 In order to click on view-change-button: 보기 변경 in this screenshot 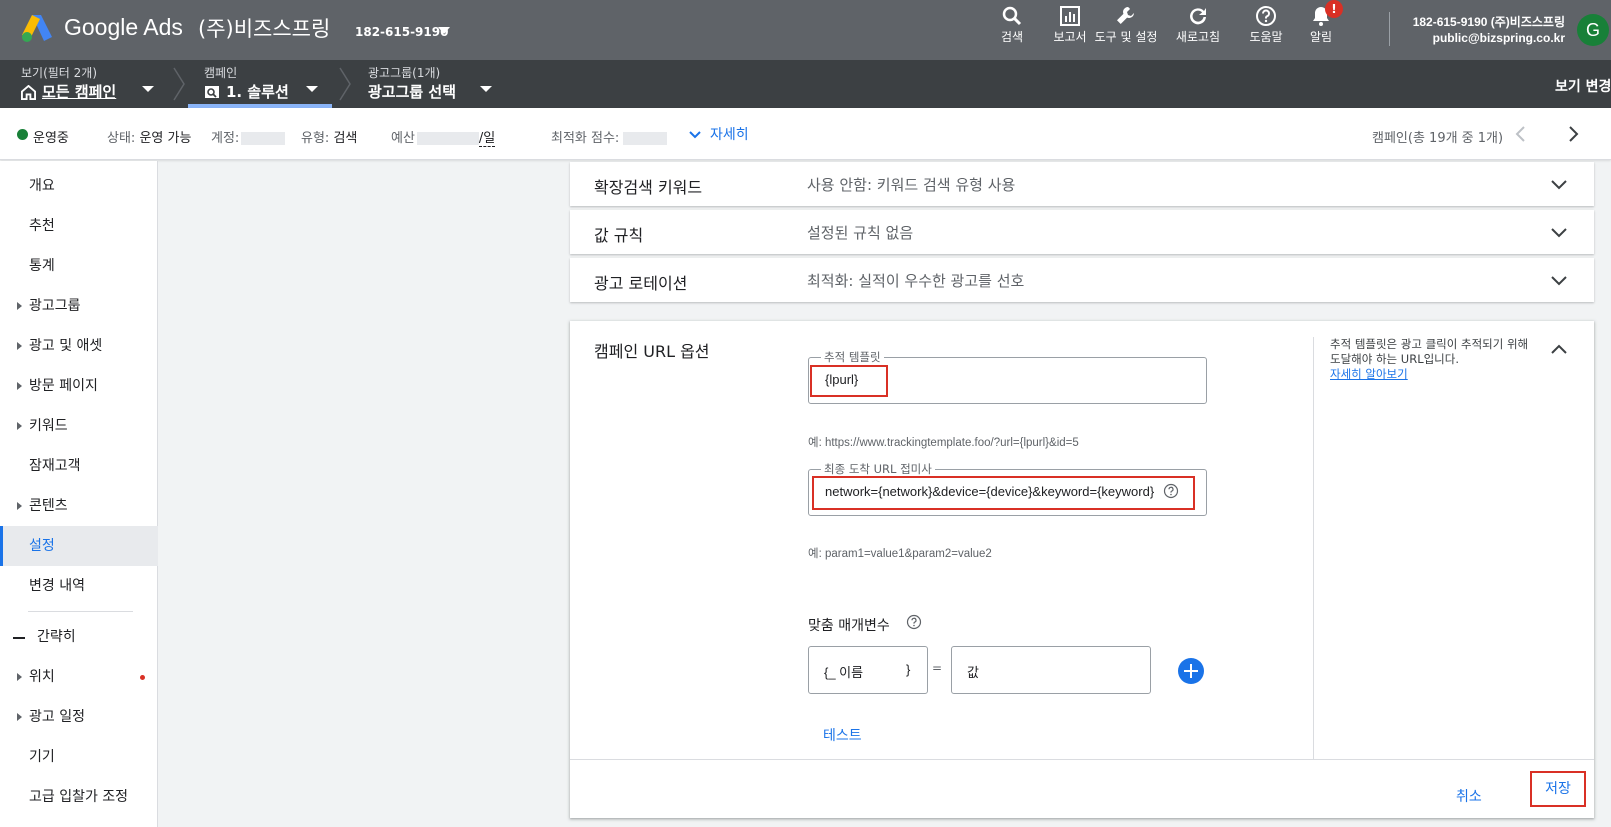, I will do `click(1583, 86)`.